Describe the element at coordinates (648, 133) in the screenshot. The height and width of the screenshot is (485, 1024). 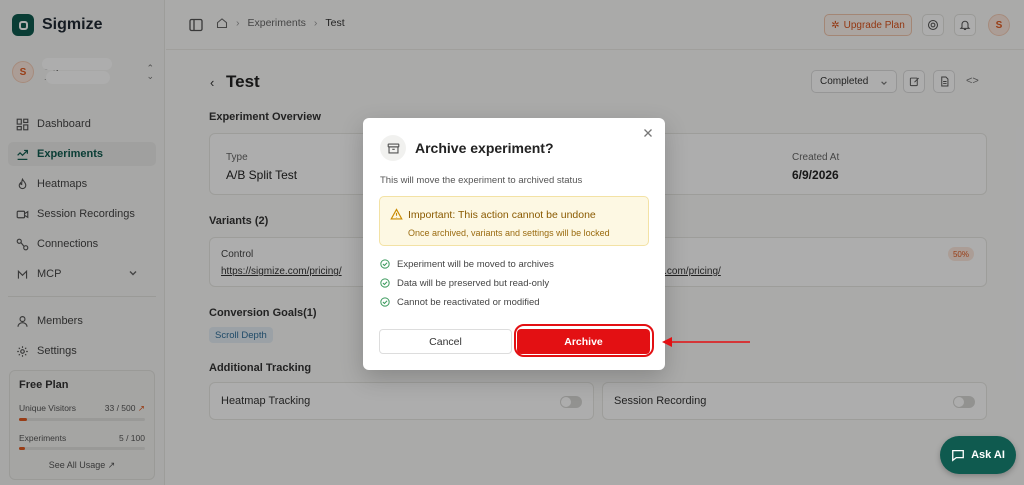
I see `close-icon` at that location.